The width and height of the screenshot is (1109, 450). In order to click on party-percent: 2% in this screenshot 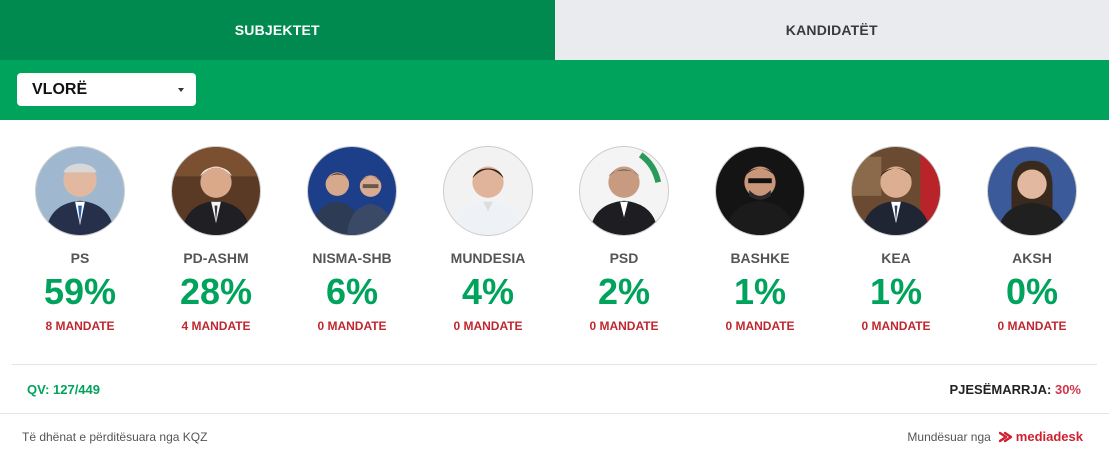, I will do `click(624, 291)`.